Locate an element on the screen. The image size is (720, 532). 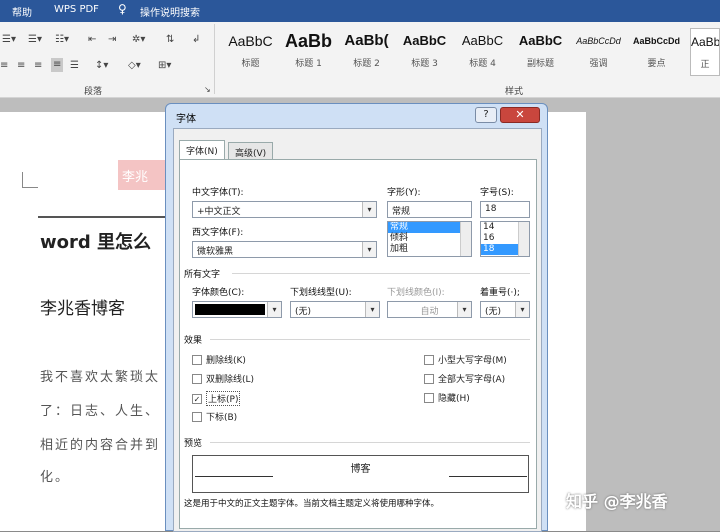
shading-icon: ◇▾ is located at coordinates (134, 66).